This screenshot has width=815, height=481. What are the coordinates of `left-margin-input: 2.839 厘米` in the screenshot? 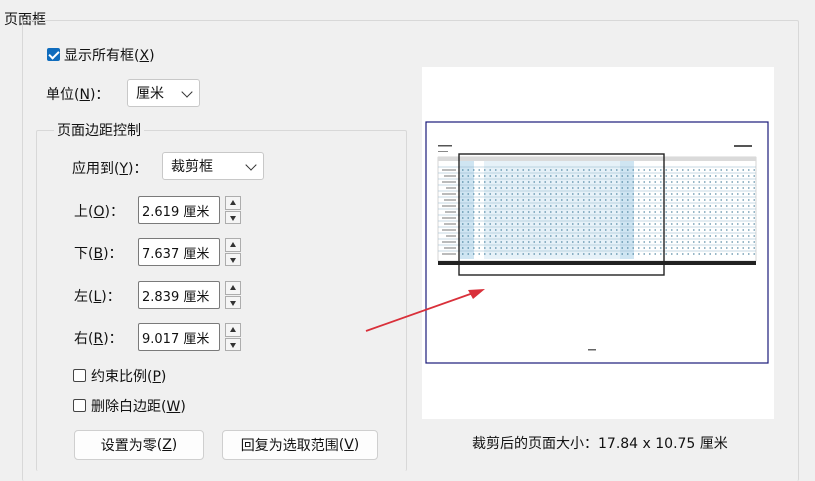 It's located at (179, 295).